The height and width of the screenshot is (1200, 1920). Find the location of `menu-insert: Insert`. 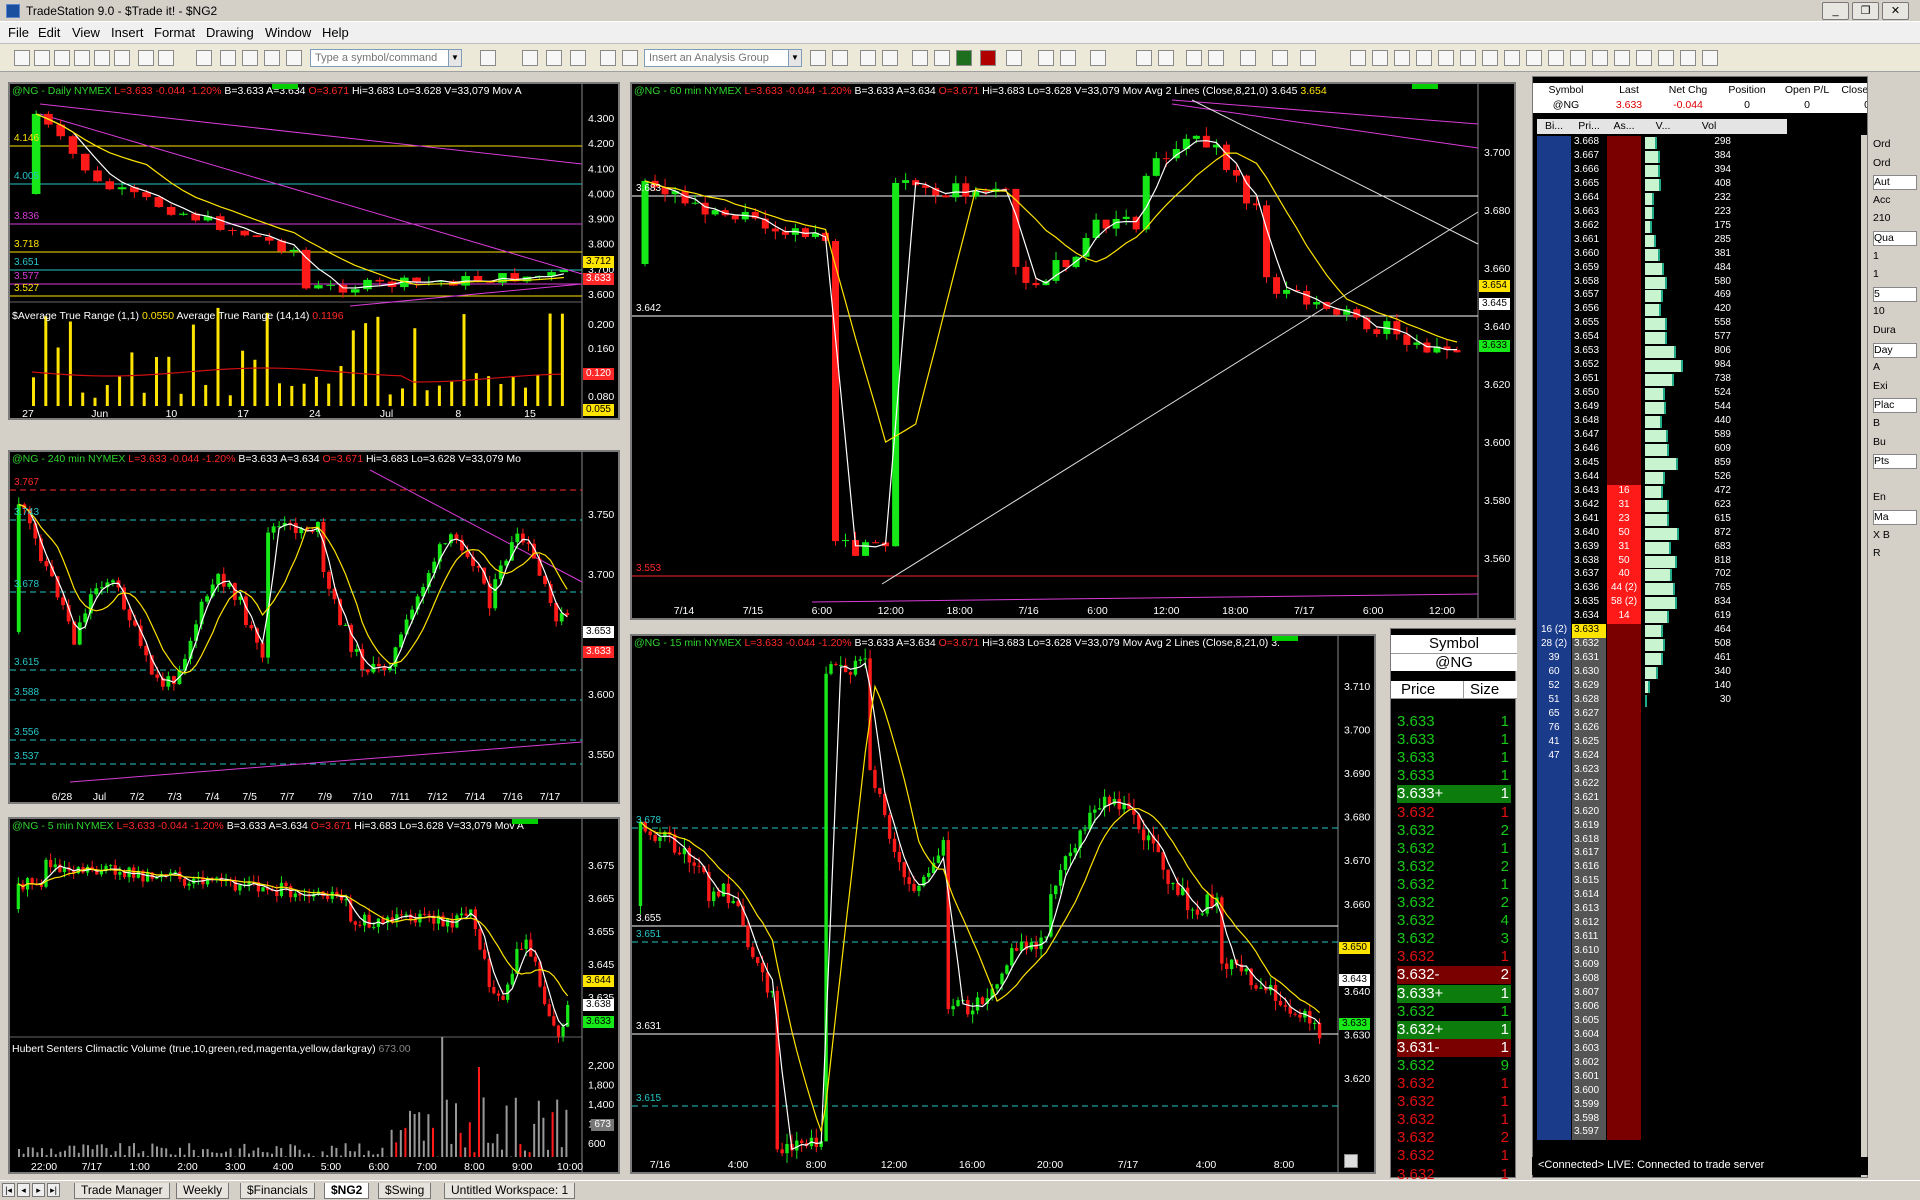

menu-insert: Insert is located at coordinates (127, 32).